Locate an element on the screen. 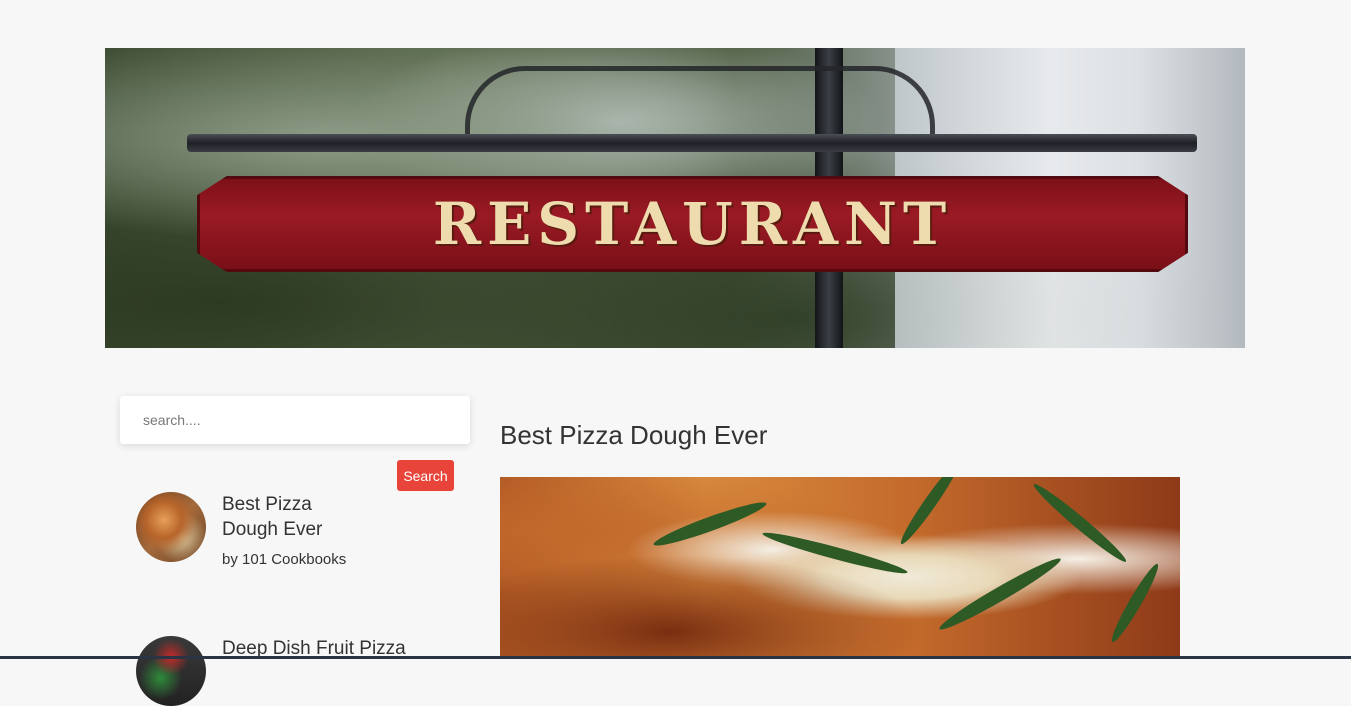  restaurant-sign: RESTAURANT is located at coordinates (692, 224).